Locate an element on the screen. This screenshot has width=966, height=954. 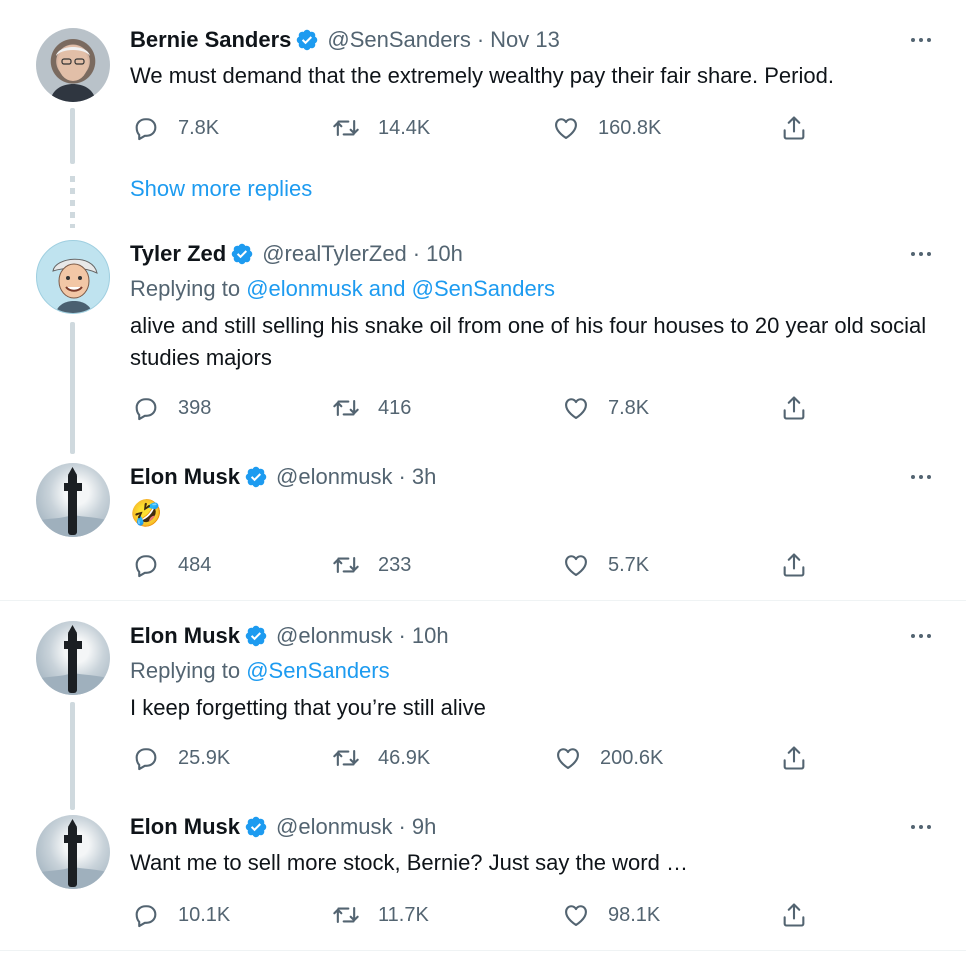
like-button: 98.1K is located at coordinates (611, 915).